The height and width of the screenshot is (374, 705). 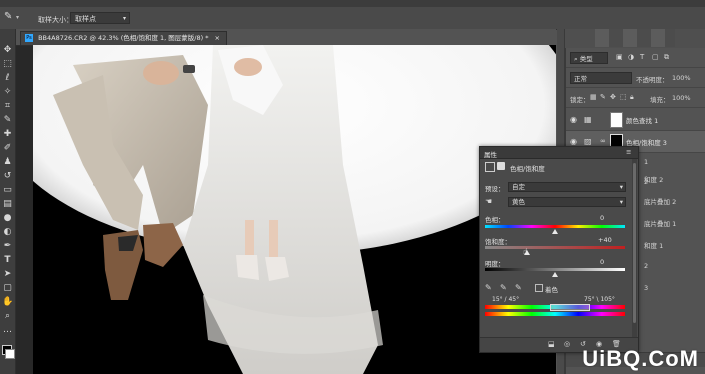 What do you see at coordinates (503, 287) in the screenshot?
I see `eyedropper-add-icon: ✎` at bounding box center [503, 287].